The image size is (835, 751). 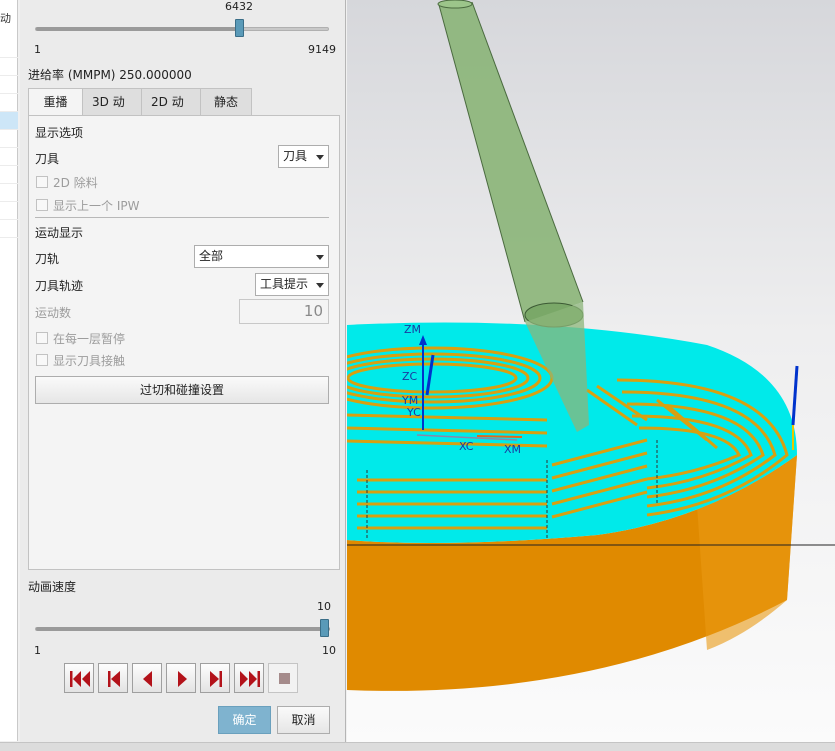 What do you see at coordinates (9, 121) in the screenshot?
I see `list-item-selected` at bounding box center [9, 121].